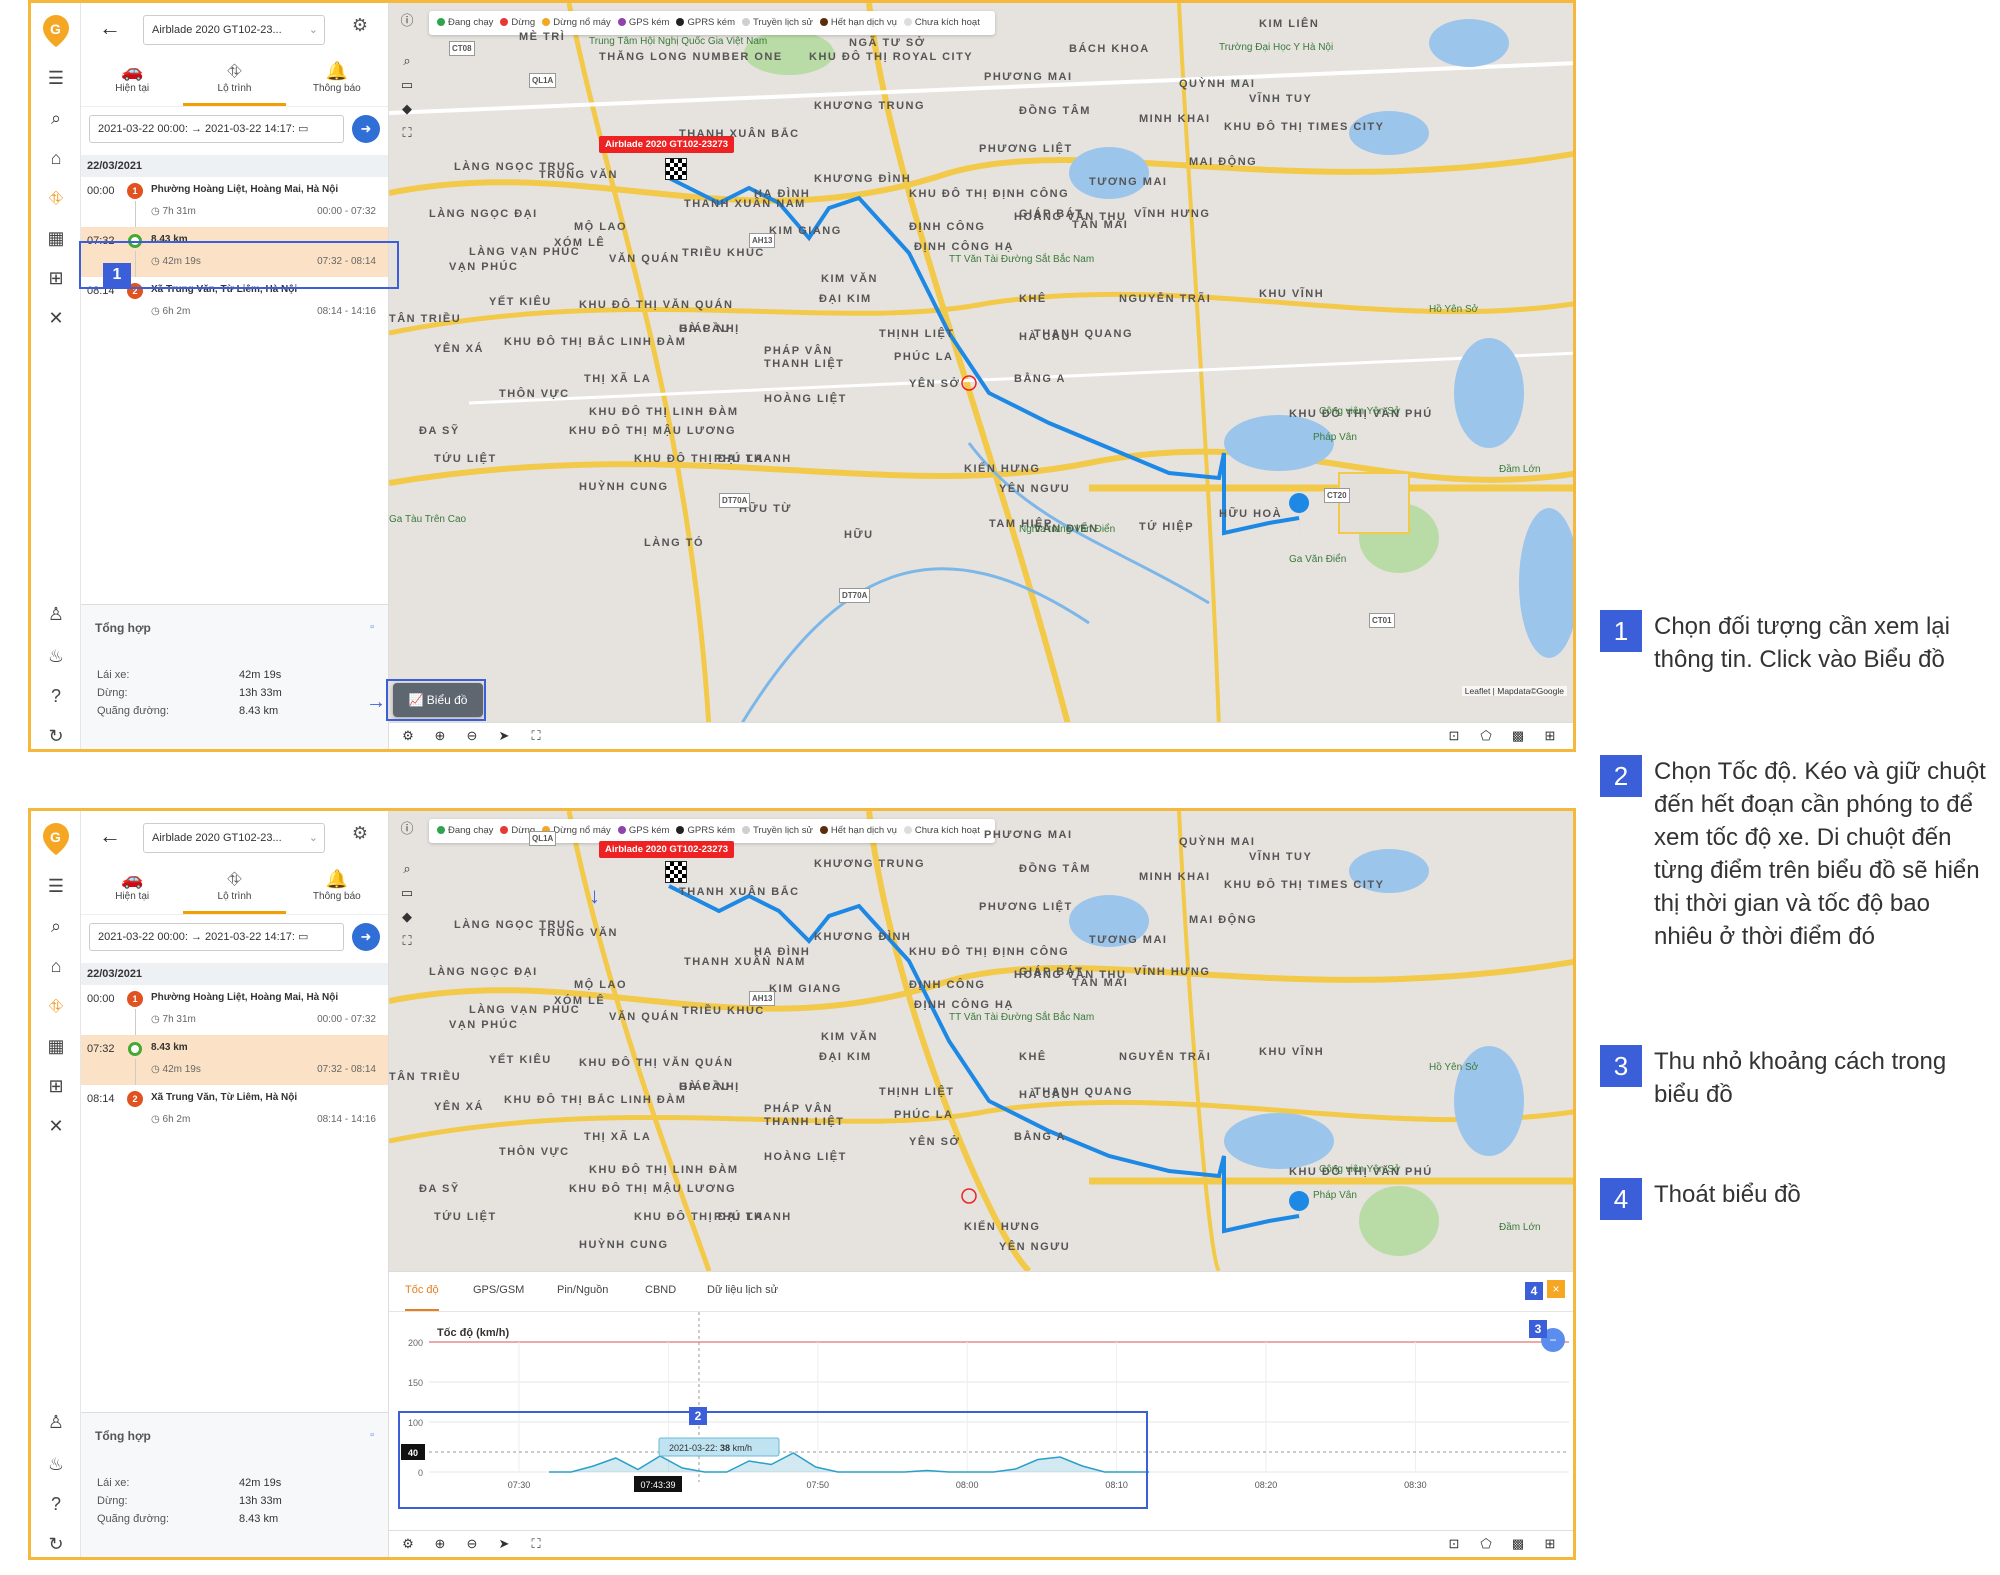 This screenshot has width=2000, height=1575. What do you see at coordinates (422, 1297) in the screenshot?
I see `chart-tab-speed: Tốc độ` at bounding box center [422, 1297].